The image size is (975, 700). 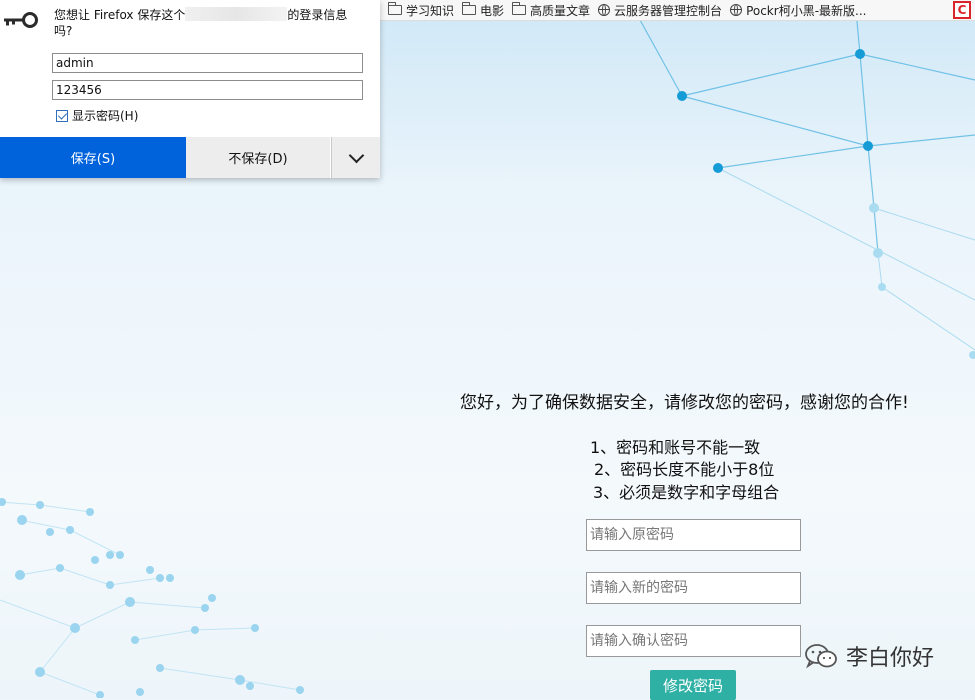 What do you see at coordinates (356, 155) in the screenshot?
I see `chevron-down-icon` at bounding box center [356, 155].